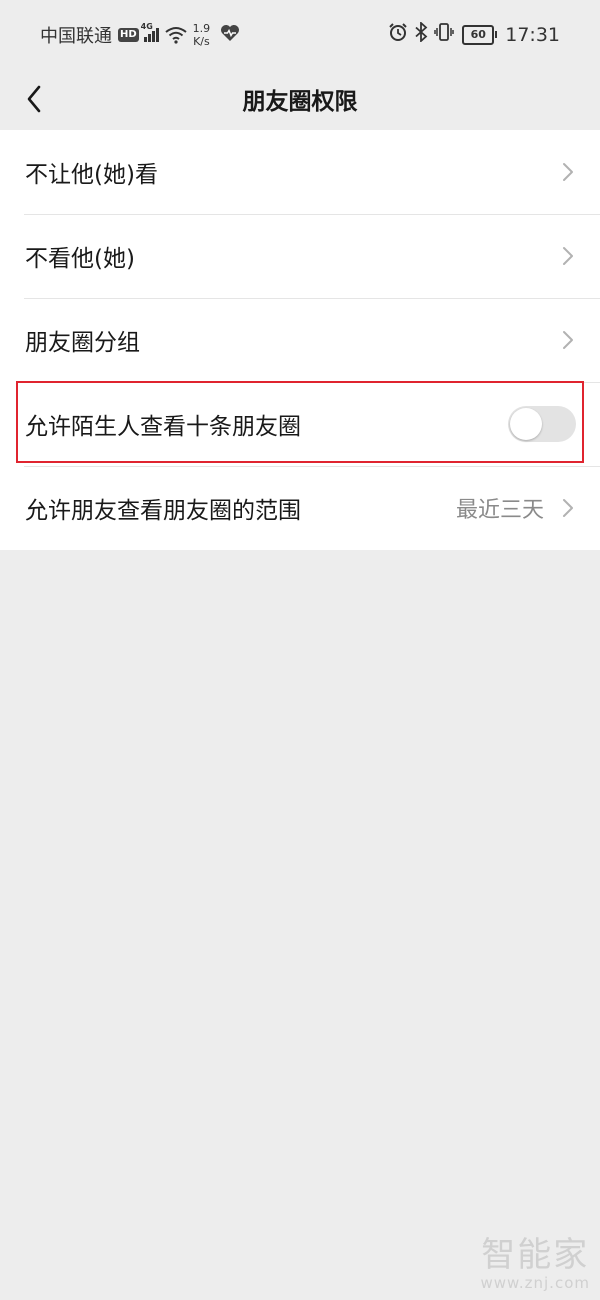  I want to click on battery-icon: 60, so click(480, 34).